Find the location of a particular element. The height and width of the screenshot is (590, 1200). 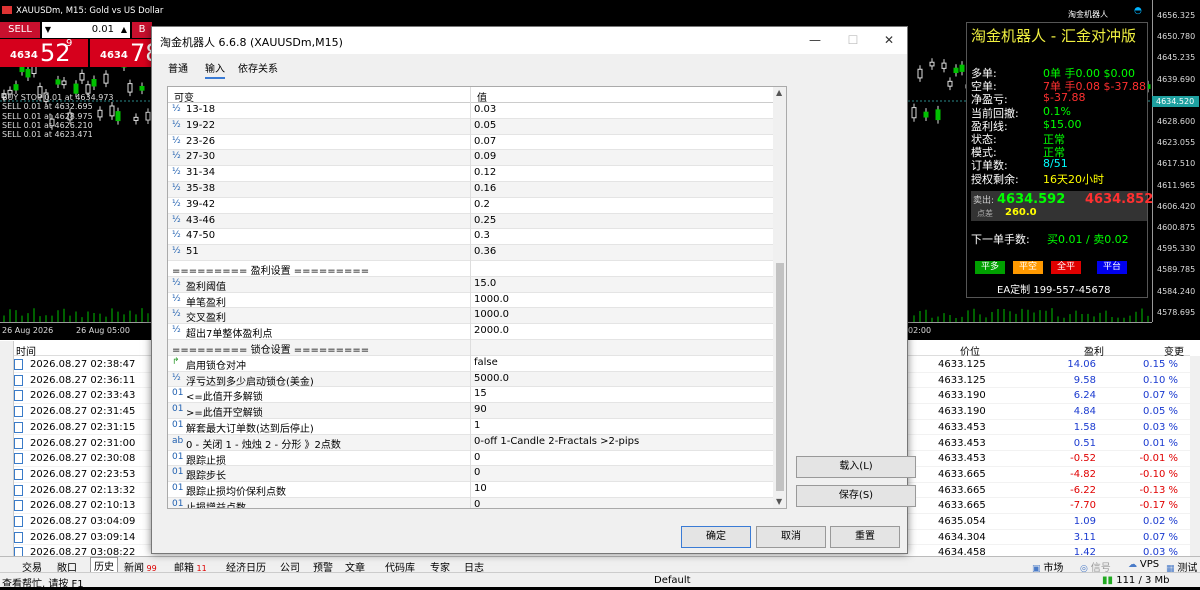

input-value: 0.36 is located at coordinates (485, 251).